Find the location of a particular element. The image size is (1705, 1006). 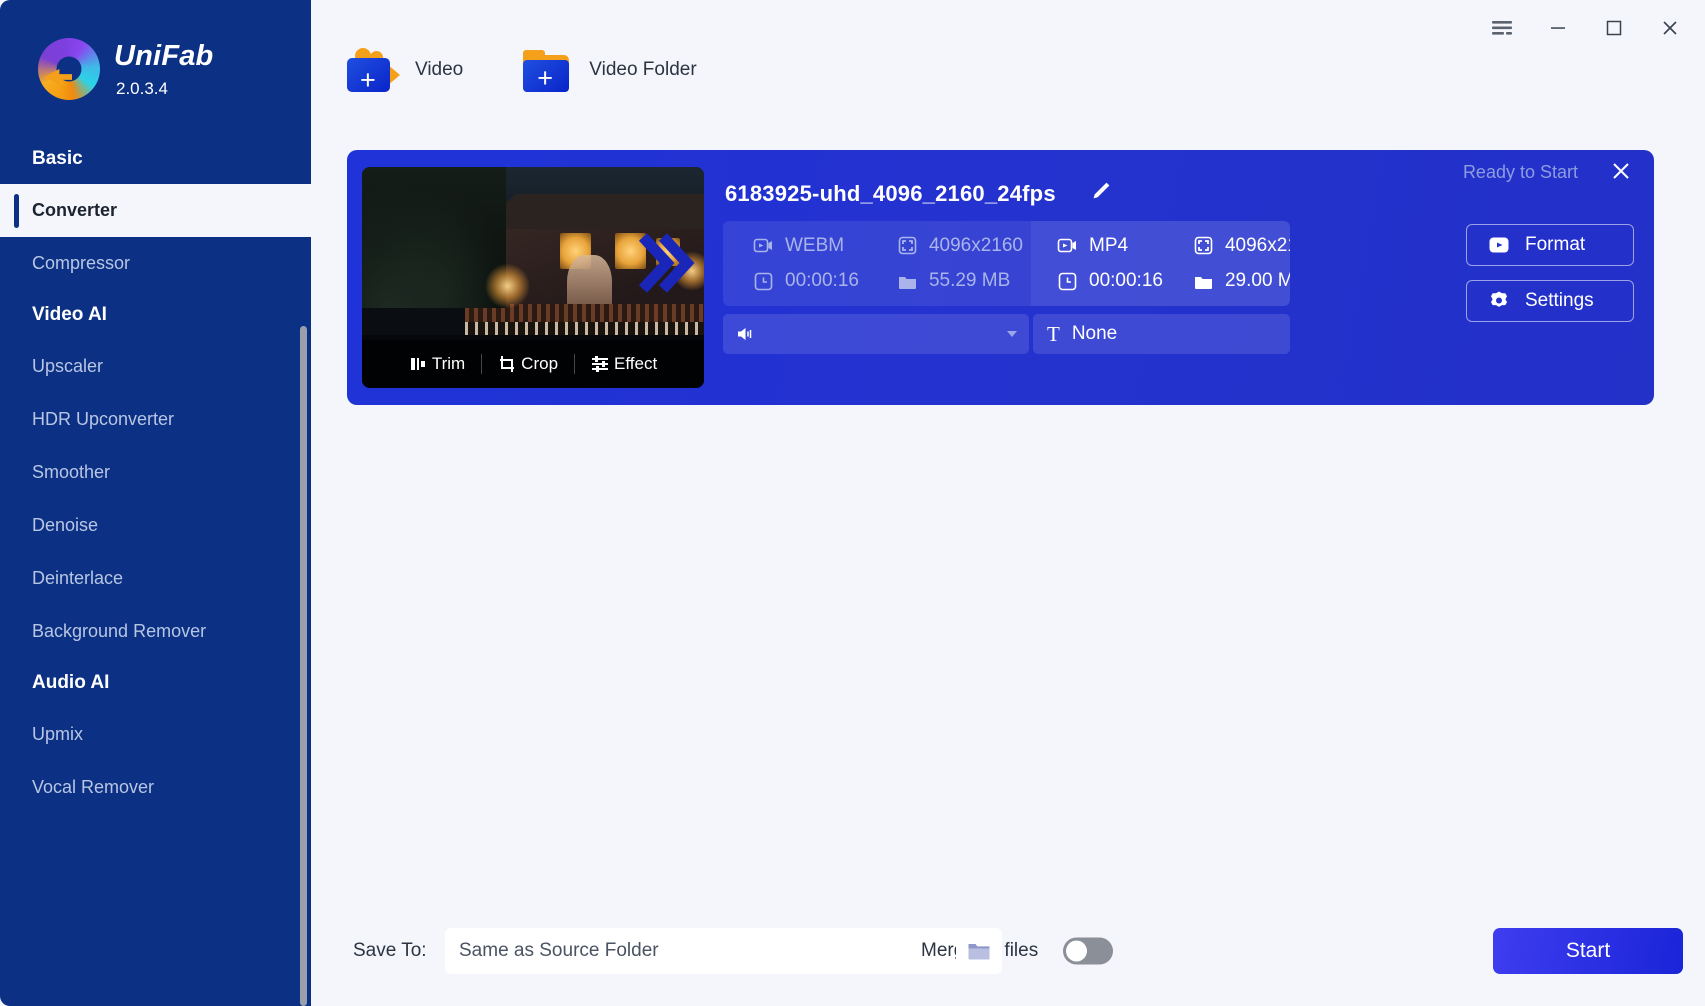

save-to-input: Same as Source Folder is located at coordinates (719, 951).